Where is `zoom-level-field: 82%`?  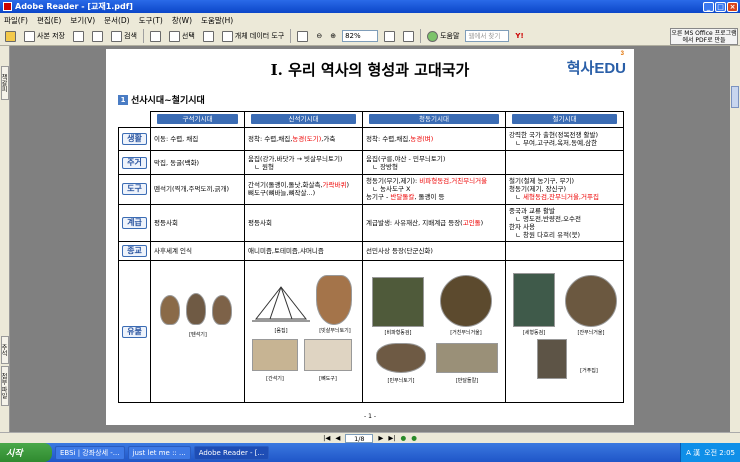 zoom-level-field: 82% is located at coordinates (360, 36).